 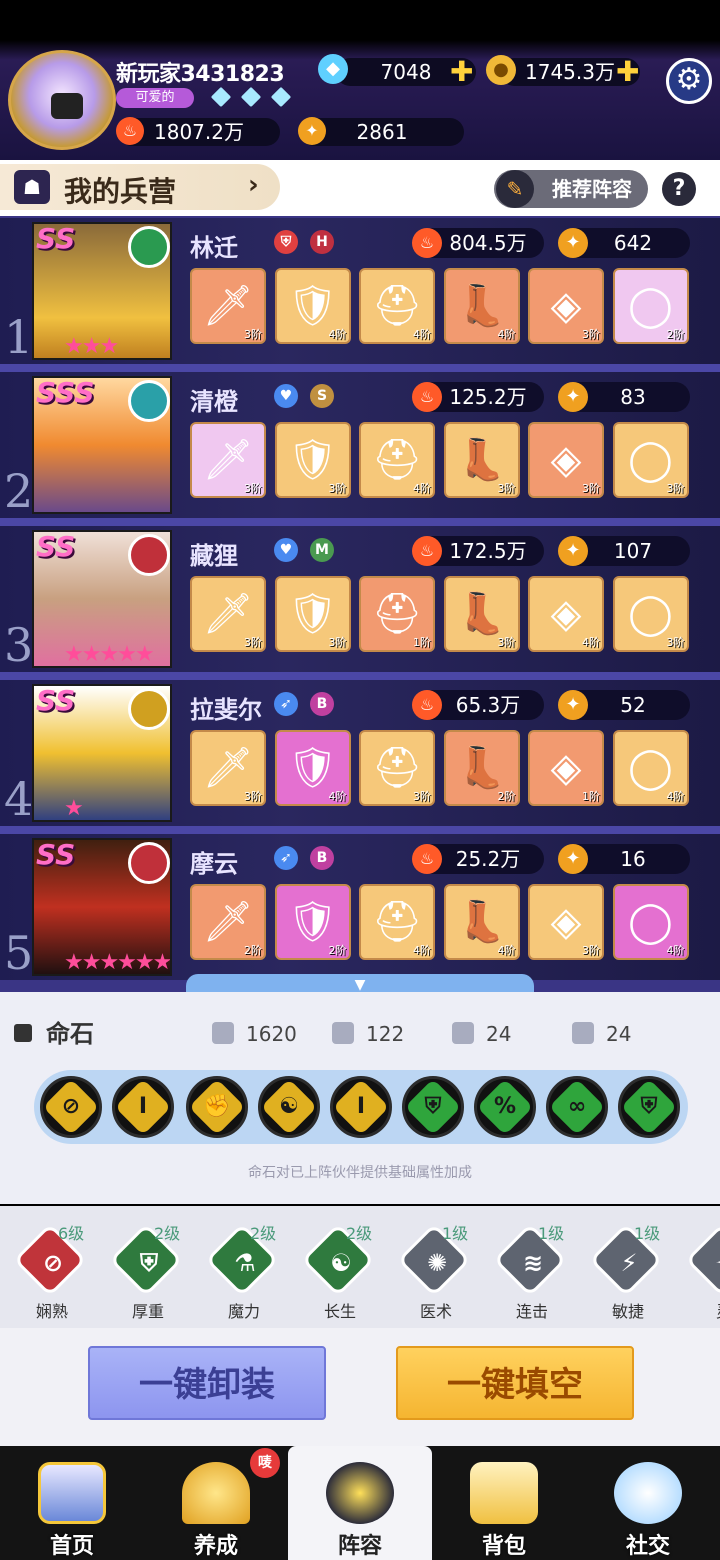 I want to click on skill-item: ≋ 1级 连击, so click(x=535, y=1274).